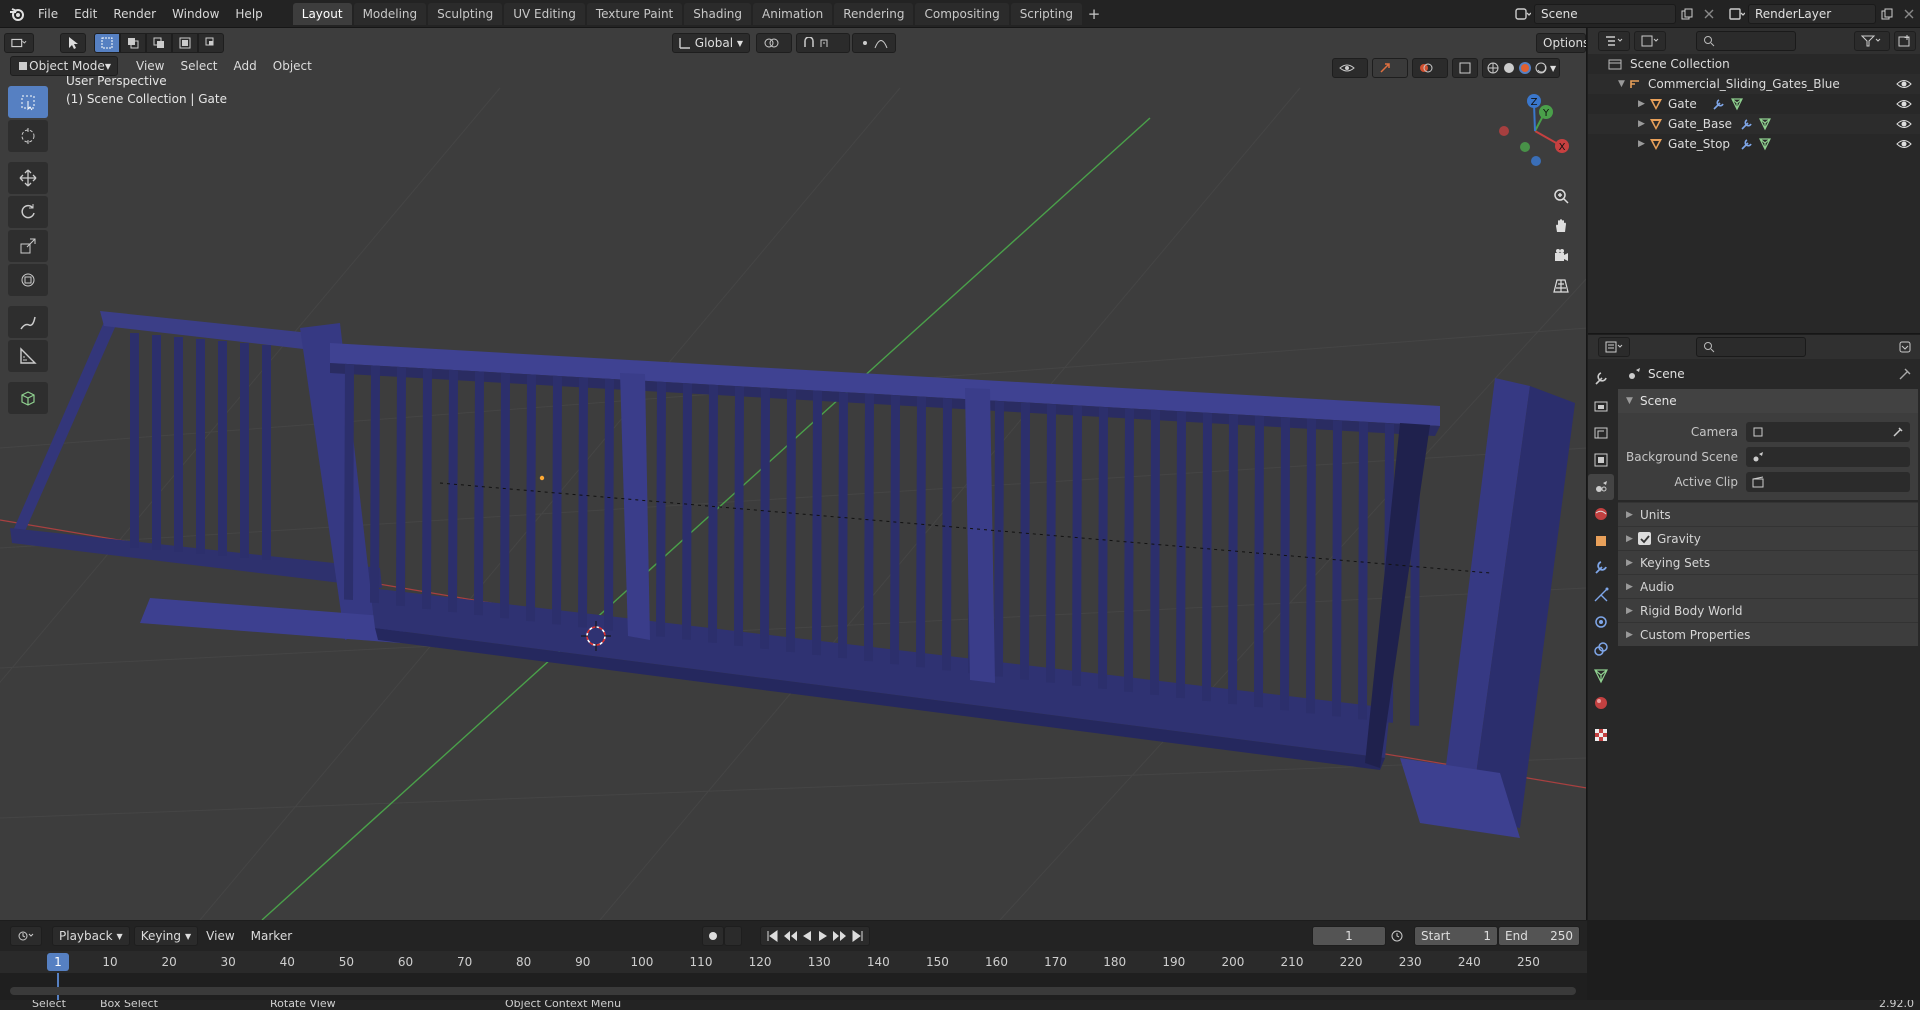 This screenshot has width=1920, height=1010. Describe the element at coordinates (1601, 460) in the screenshot. I see `tab-view-layer-icon` at that location.